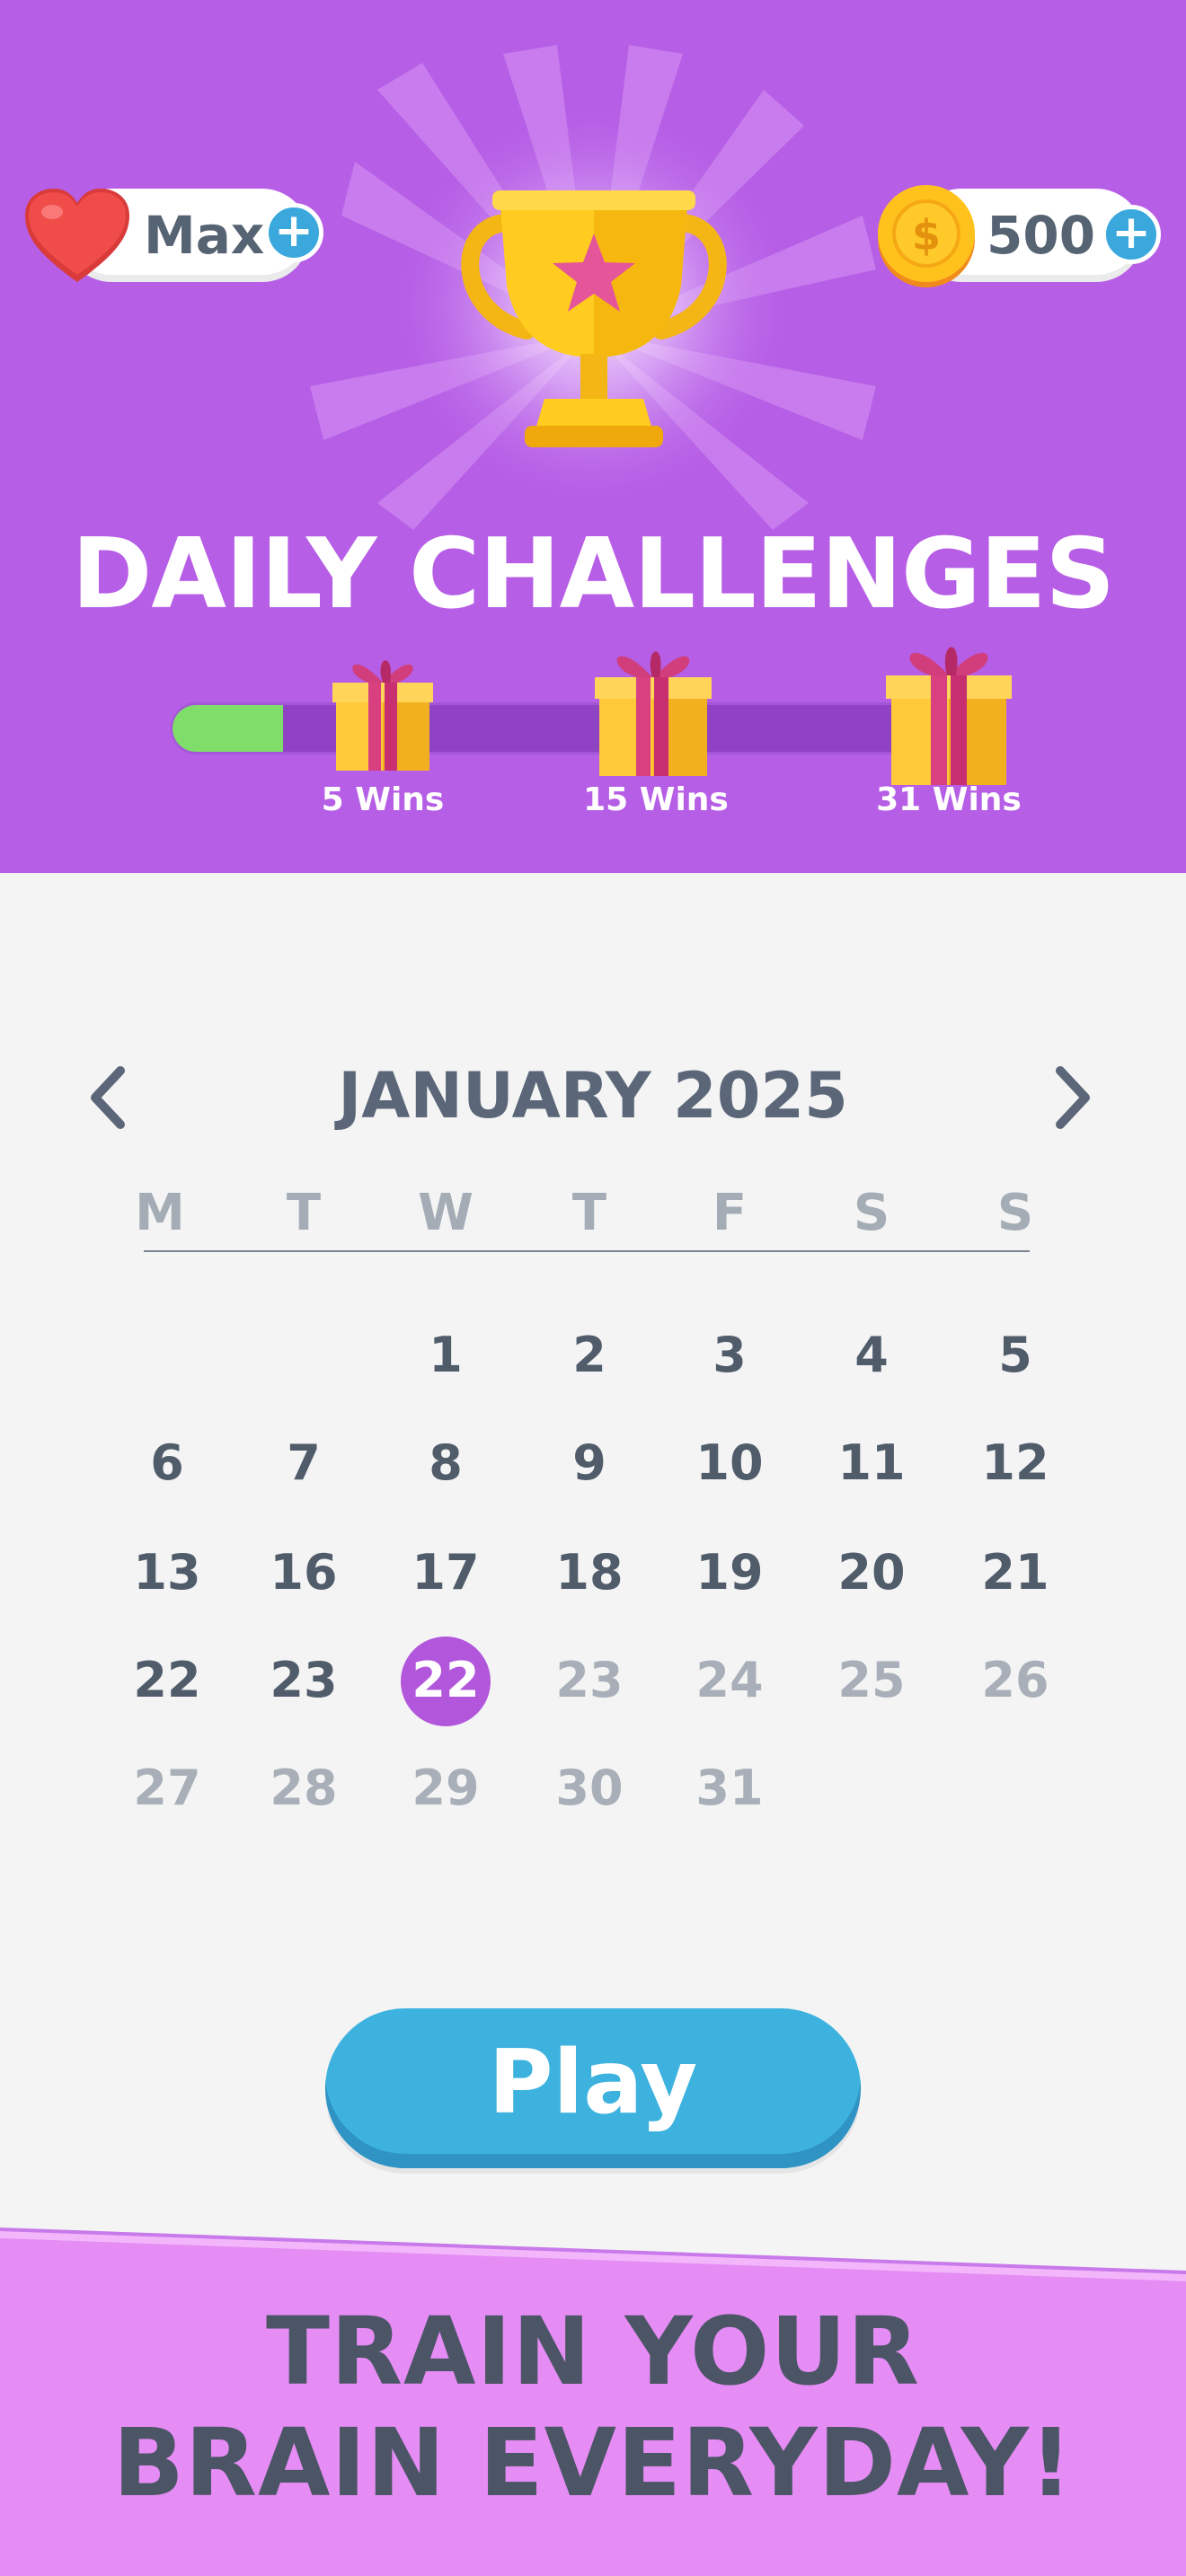 The image size is (1186, 2576). I want to click on calendar-day: 3, so click(729, 1355).